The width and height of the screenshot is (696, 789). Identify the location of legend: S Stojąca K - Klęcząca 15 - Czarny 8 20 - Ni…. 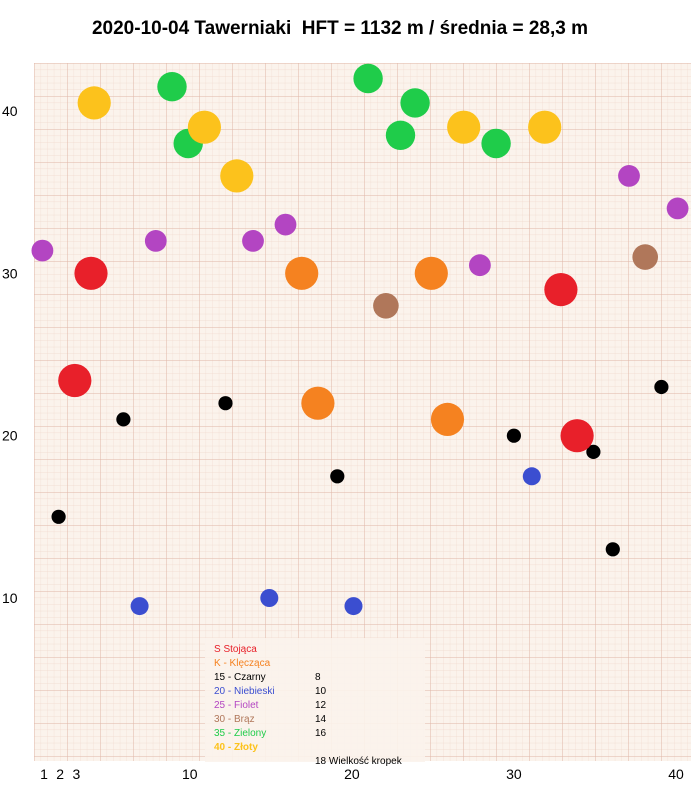
(315, 702).